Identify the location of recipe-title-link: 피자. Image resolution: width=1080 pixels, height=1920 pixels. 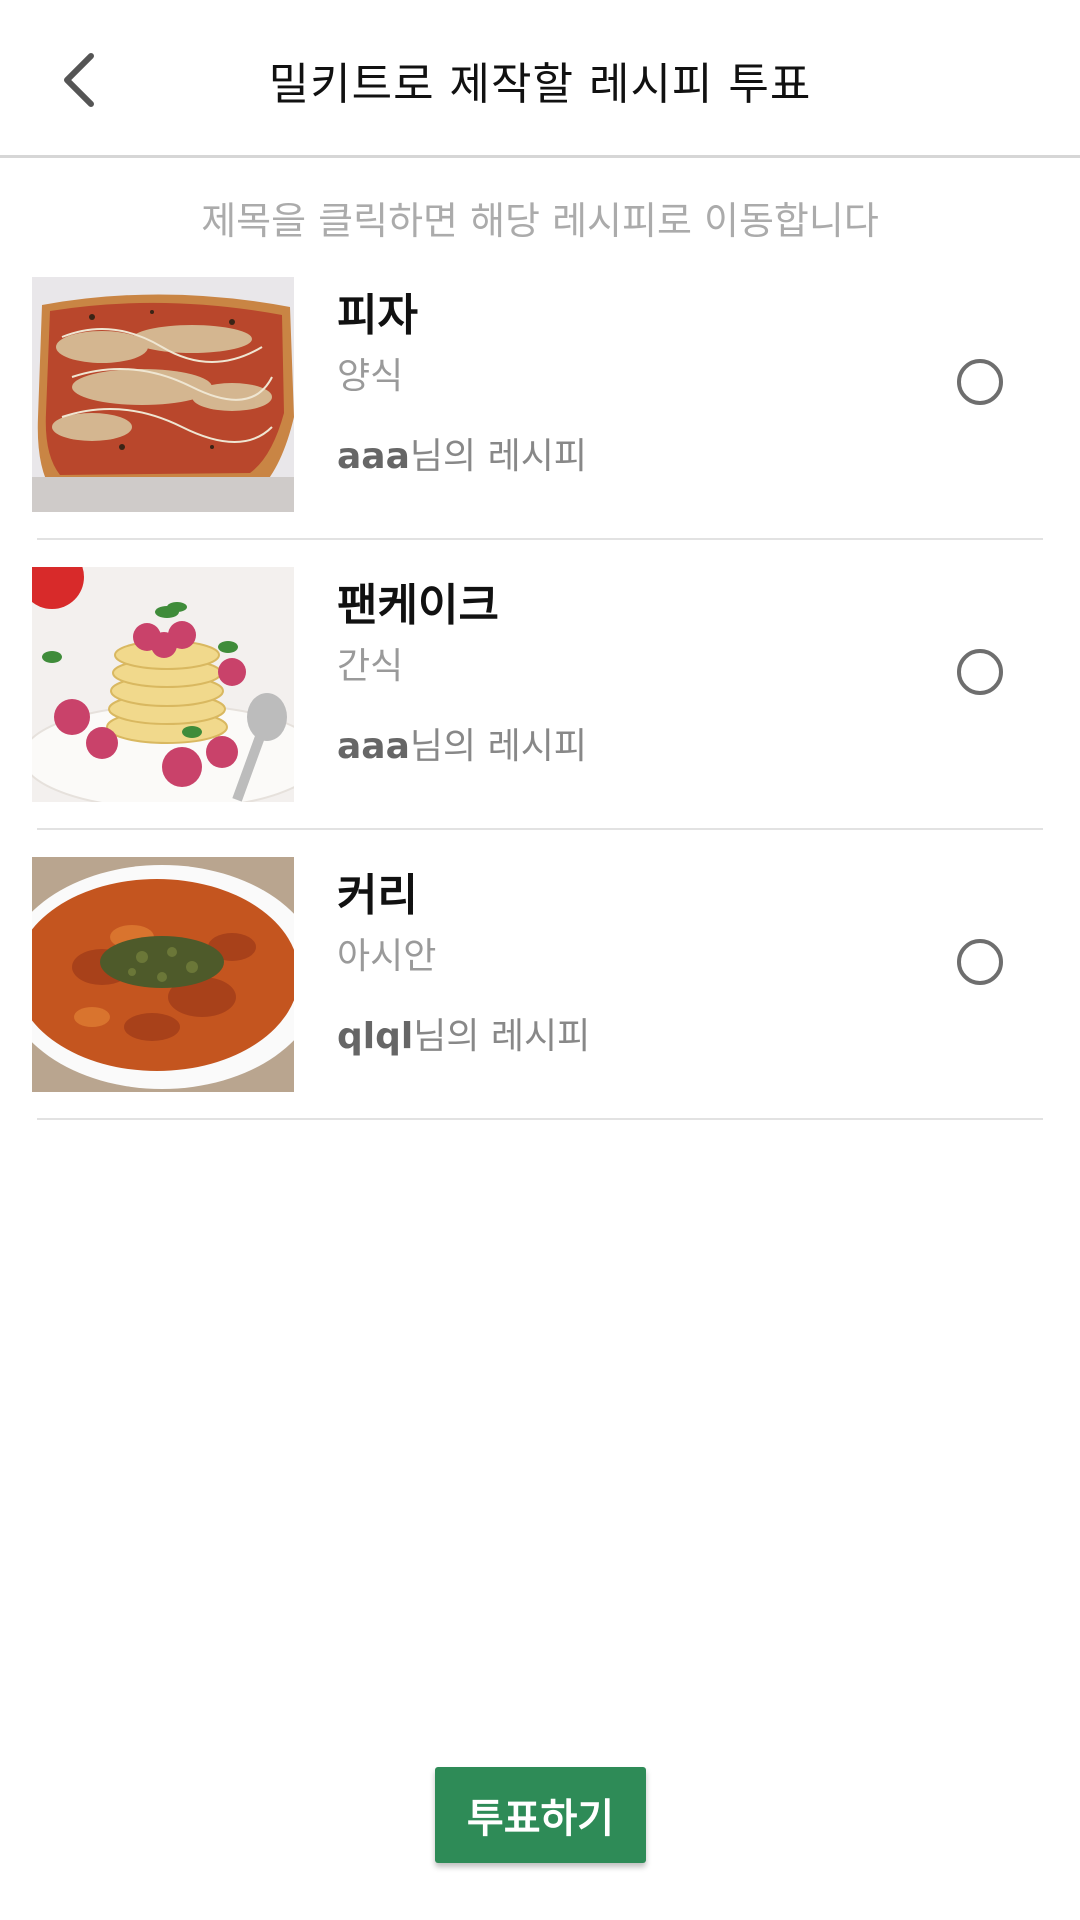
(377, 311).